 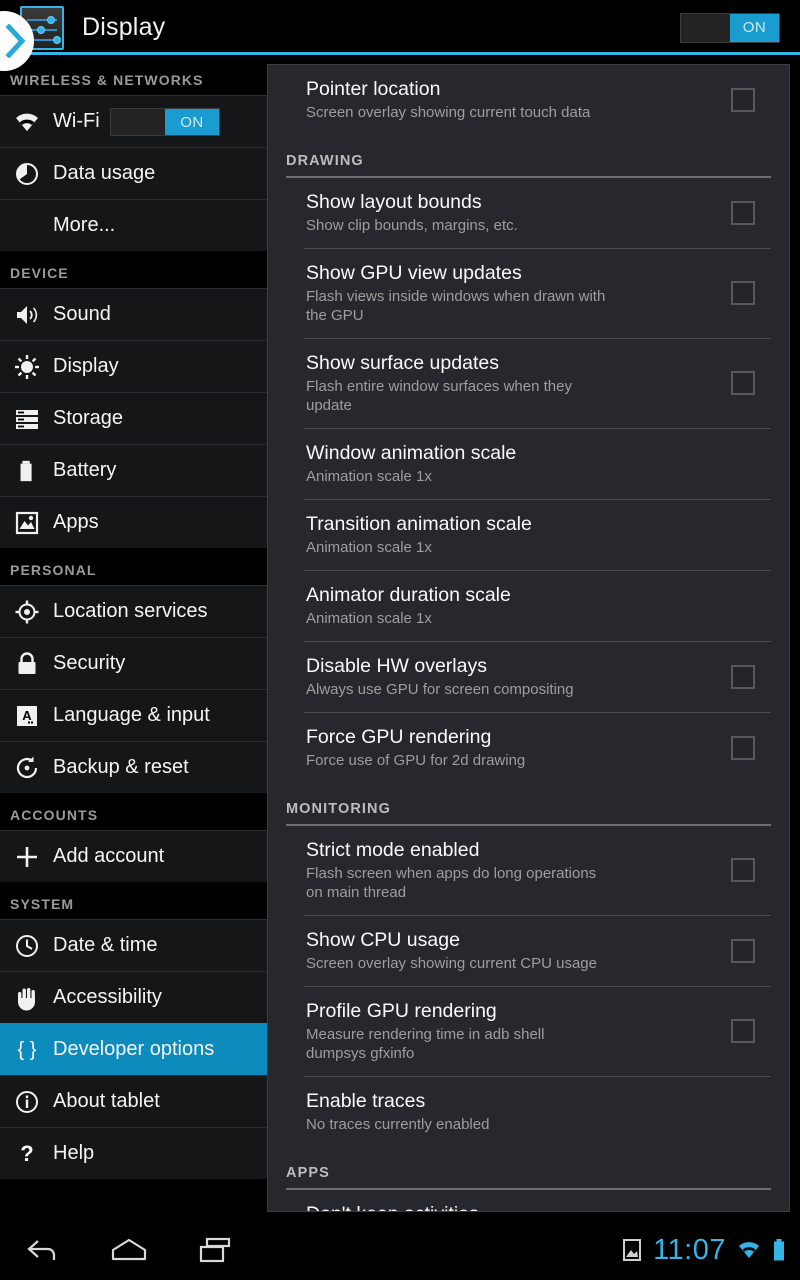 What do you see at coordinates (419, 524) in the screenshot?
I see `preference-title: Transition animation scale` at bounding box center [419, 524].